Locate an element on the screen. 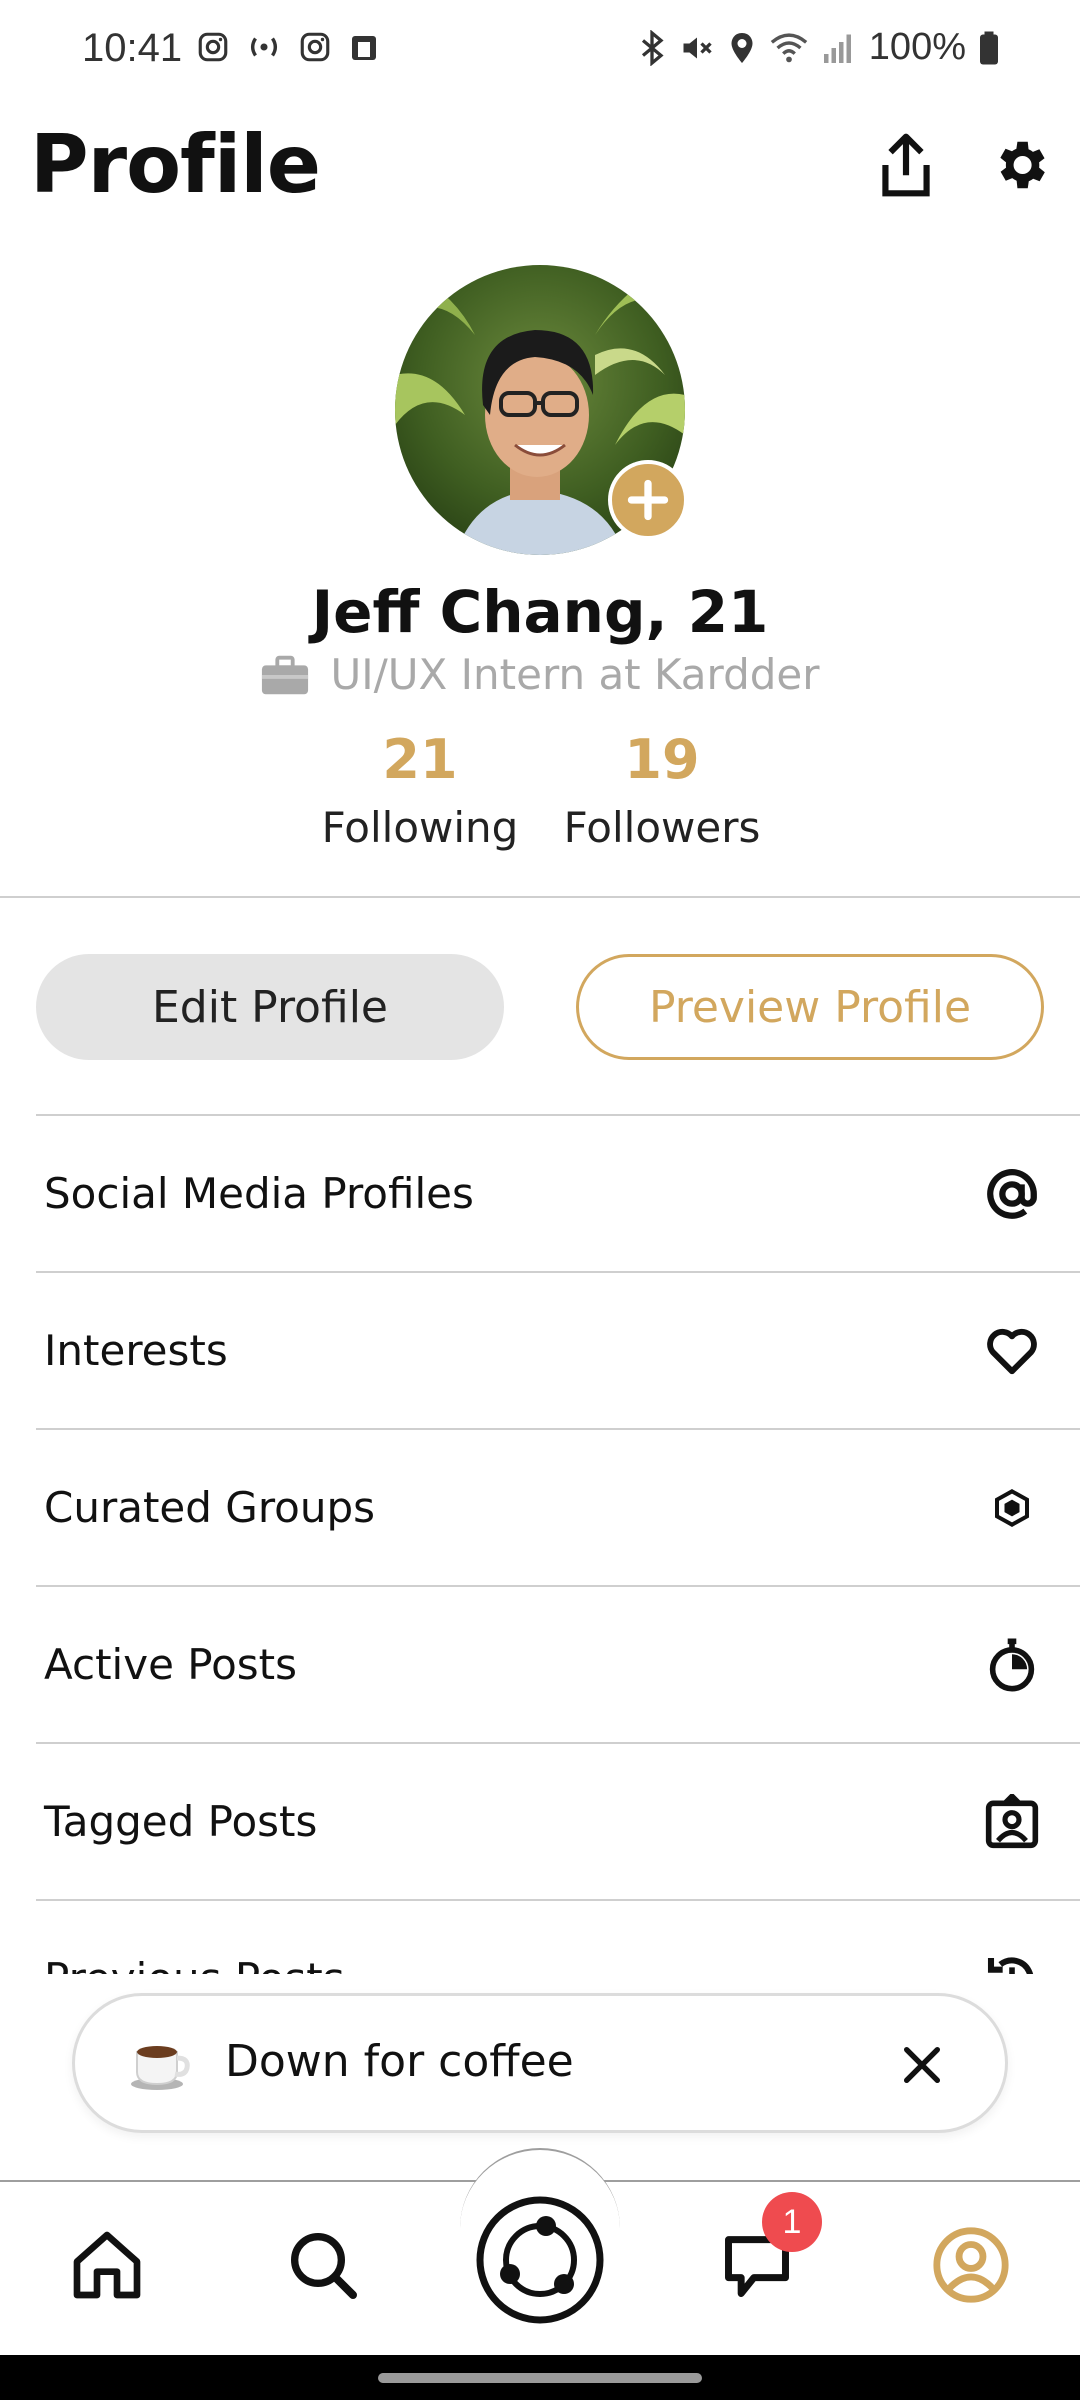 This screenshot has width=1080, height=2400. battery-icon is located at coordinates (989, 47).